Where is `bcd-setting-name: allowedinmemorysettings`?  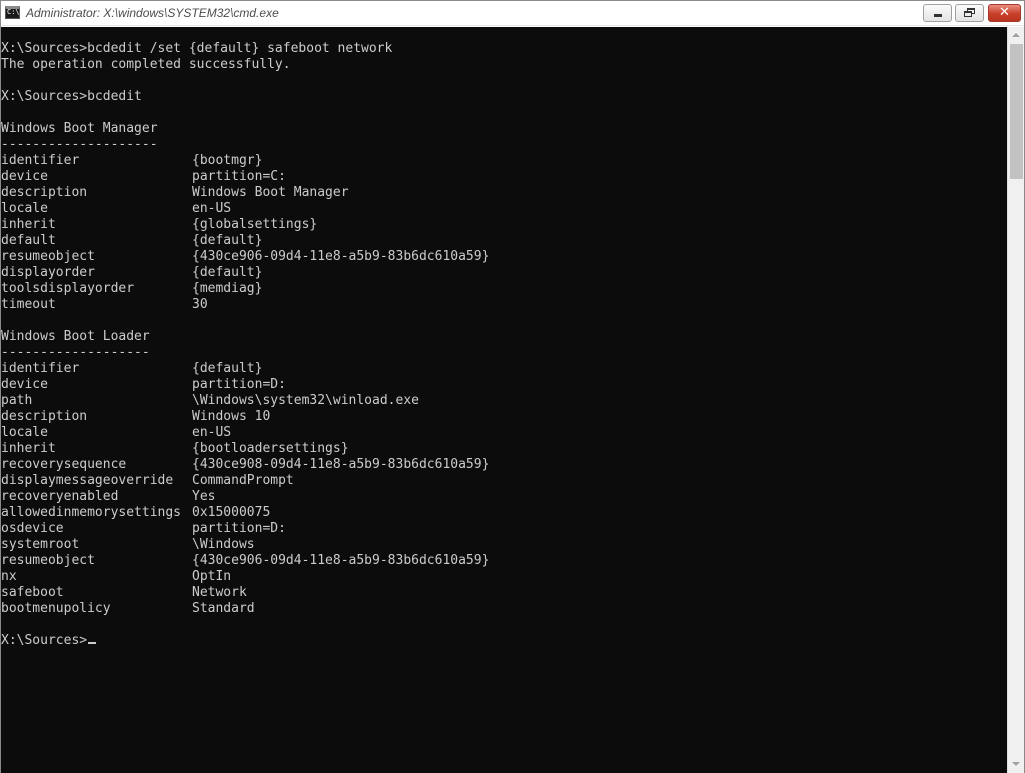 bcd-setting-name: allowedinmemorysettings is located at coordinates (91, 512).